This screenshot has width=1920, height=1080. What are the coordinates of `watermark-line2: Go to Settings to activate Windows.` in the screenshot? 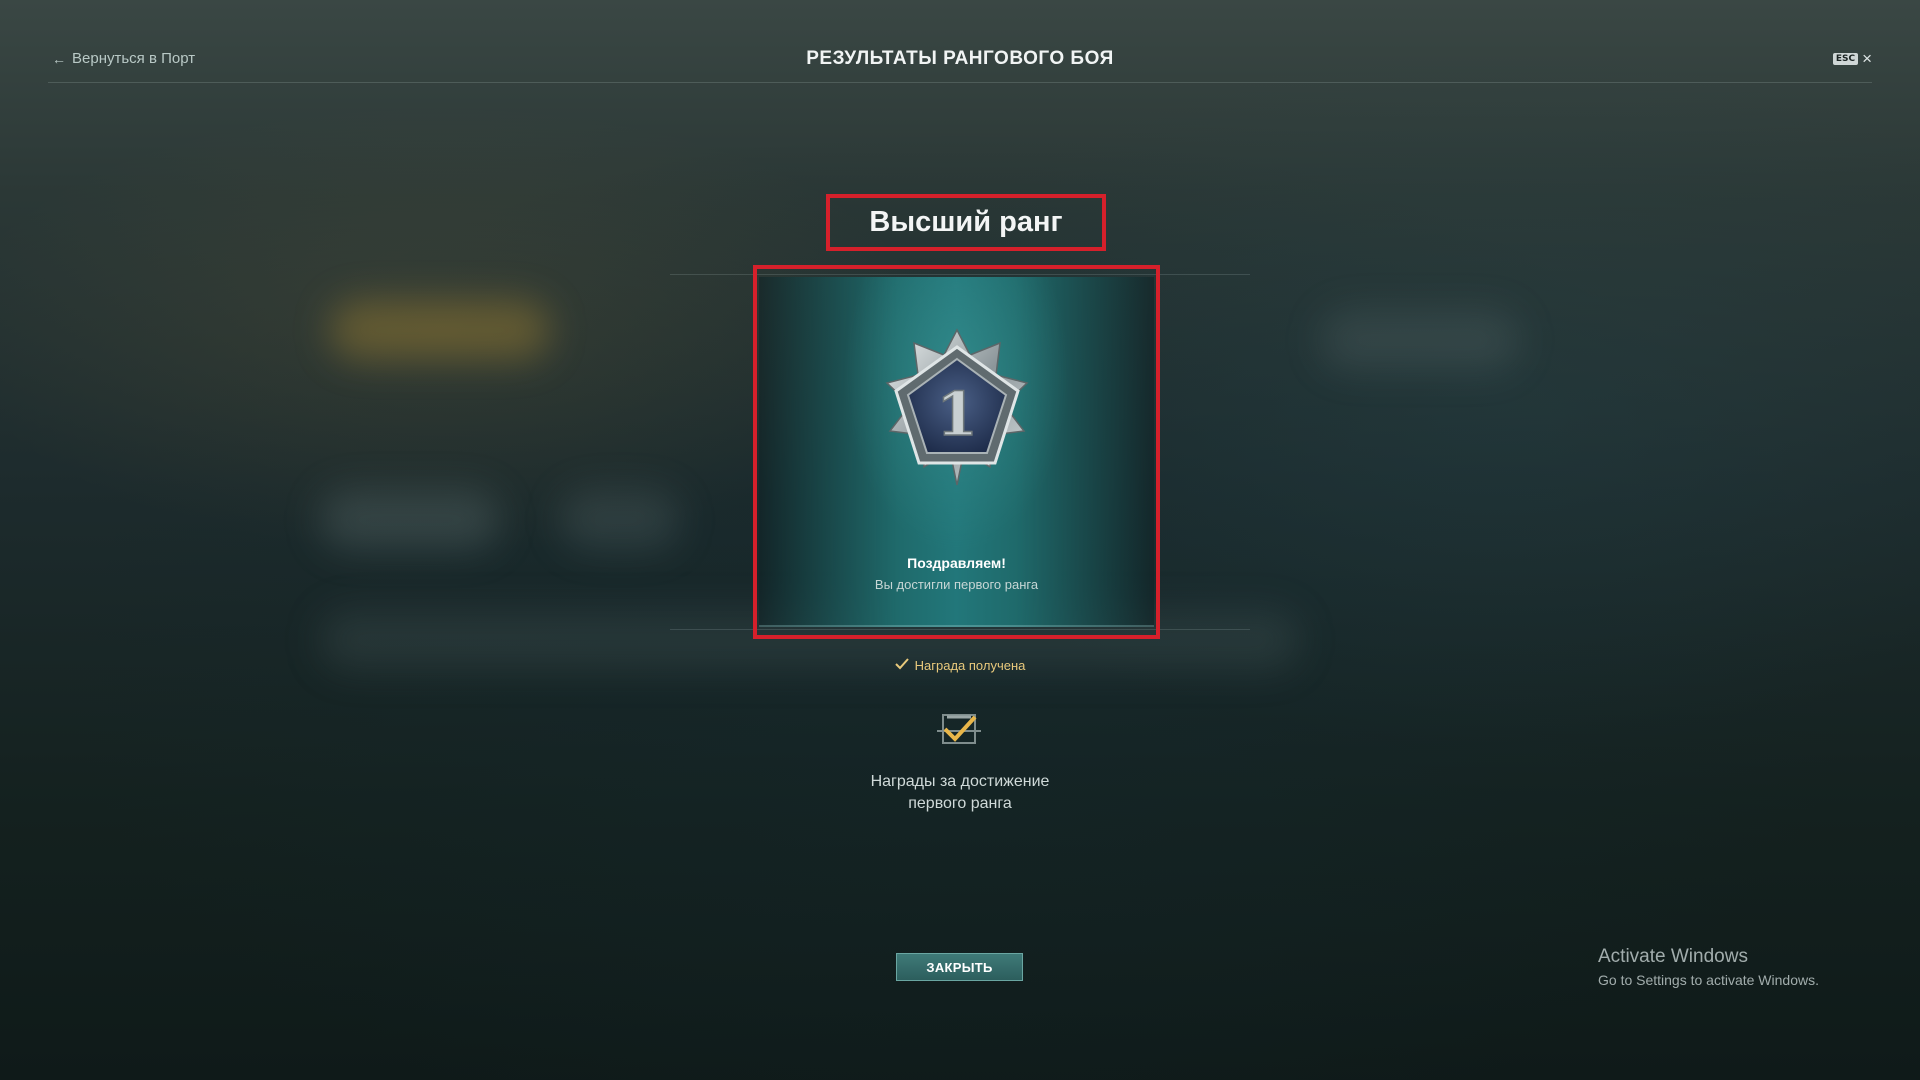 It's located at (1708, 980).